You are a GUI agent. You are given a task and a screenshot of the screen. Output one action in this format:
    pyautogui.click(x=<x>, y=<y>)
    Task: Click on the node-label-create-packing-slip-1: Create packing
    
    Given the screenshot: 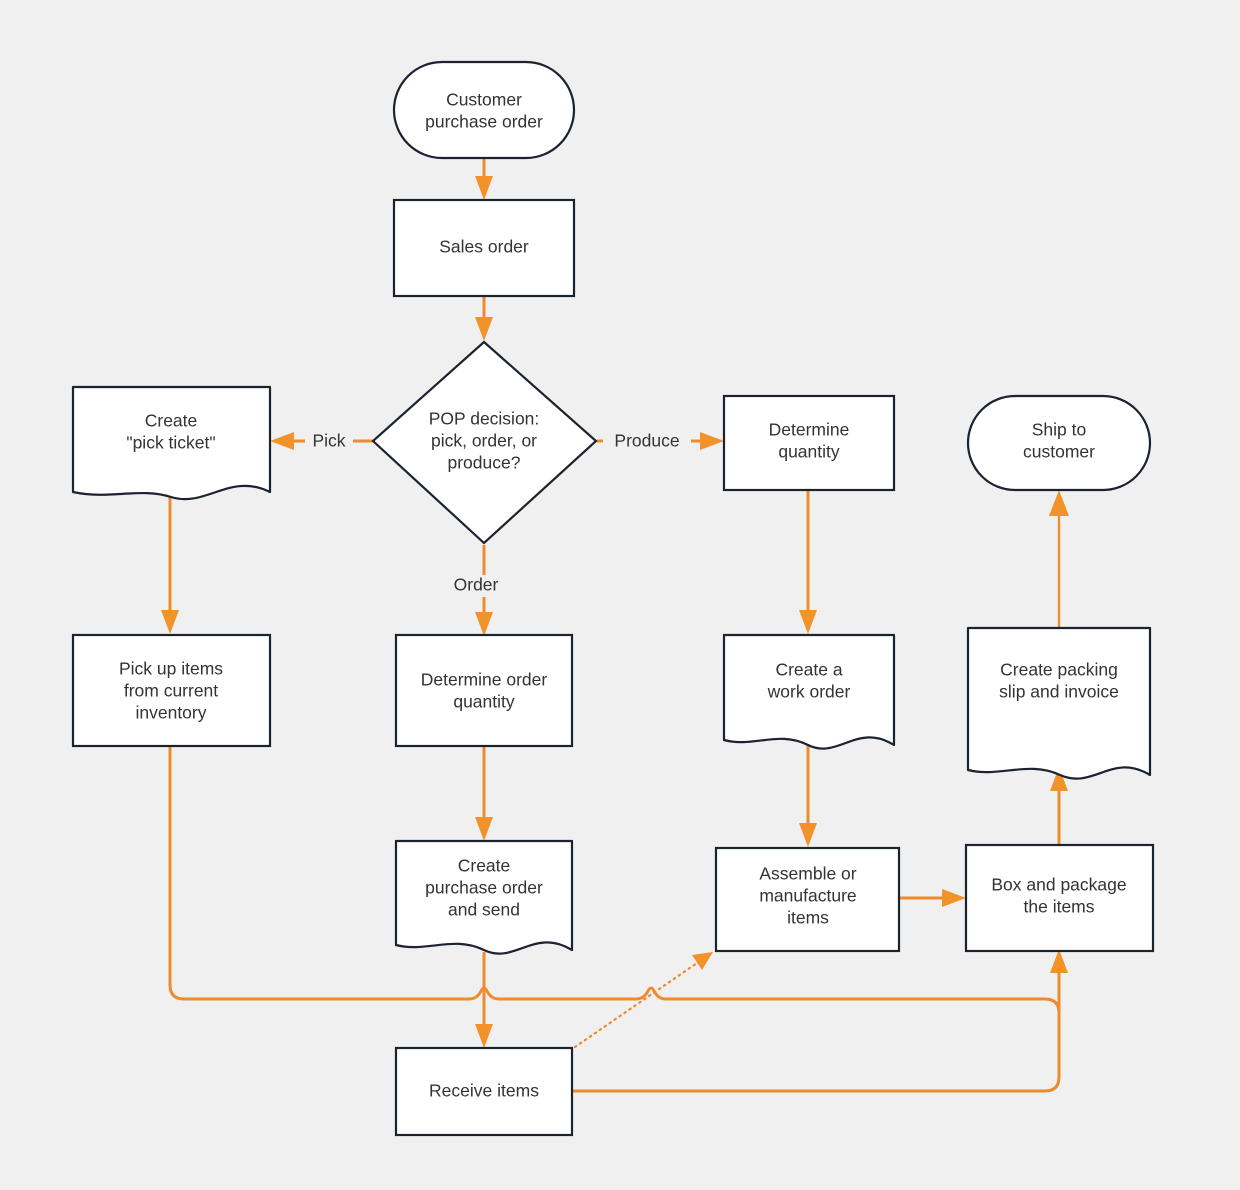 What is the action you would take?
    pyautogui.click(x=1059, y=670)
    